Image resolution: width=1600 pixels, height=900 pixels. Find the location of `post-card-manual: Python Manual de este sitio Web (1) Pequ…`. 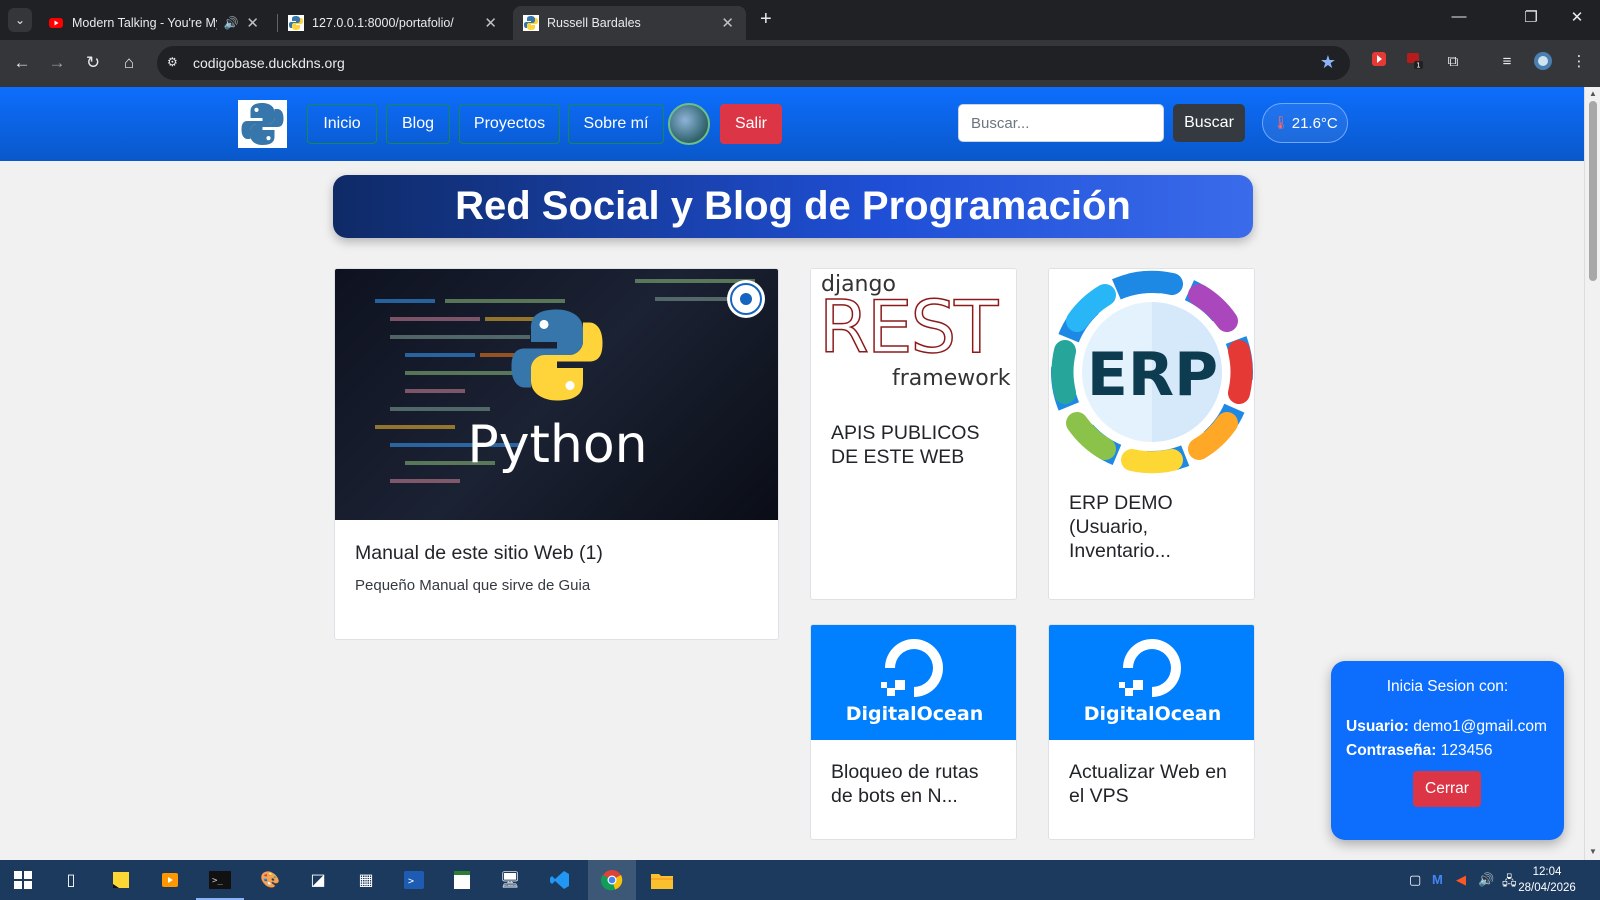

post-card-manual: Python Manual de este sitio Web (1) Pequ… is located at coordinates (556, 454).